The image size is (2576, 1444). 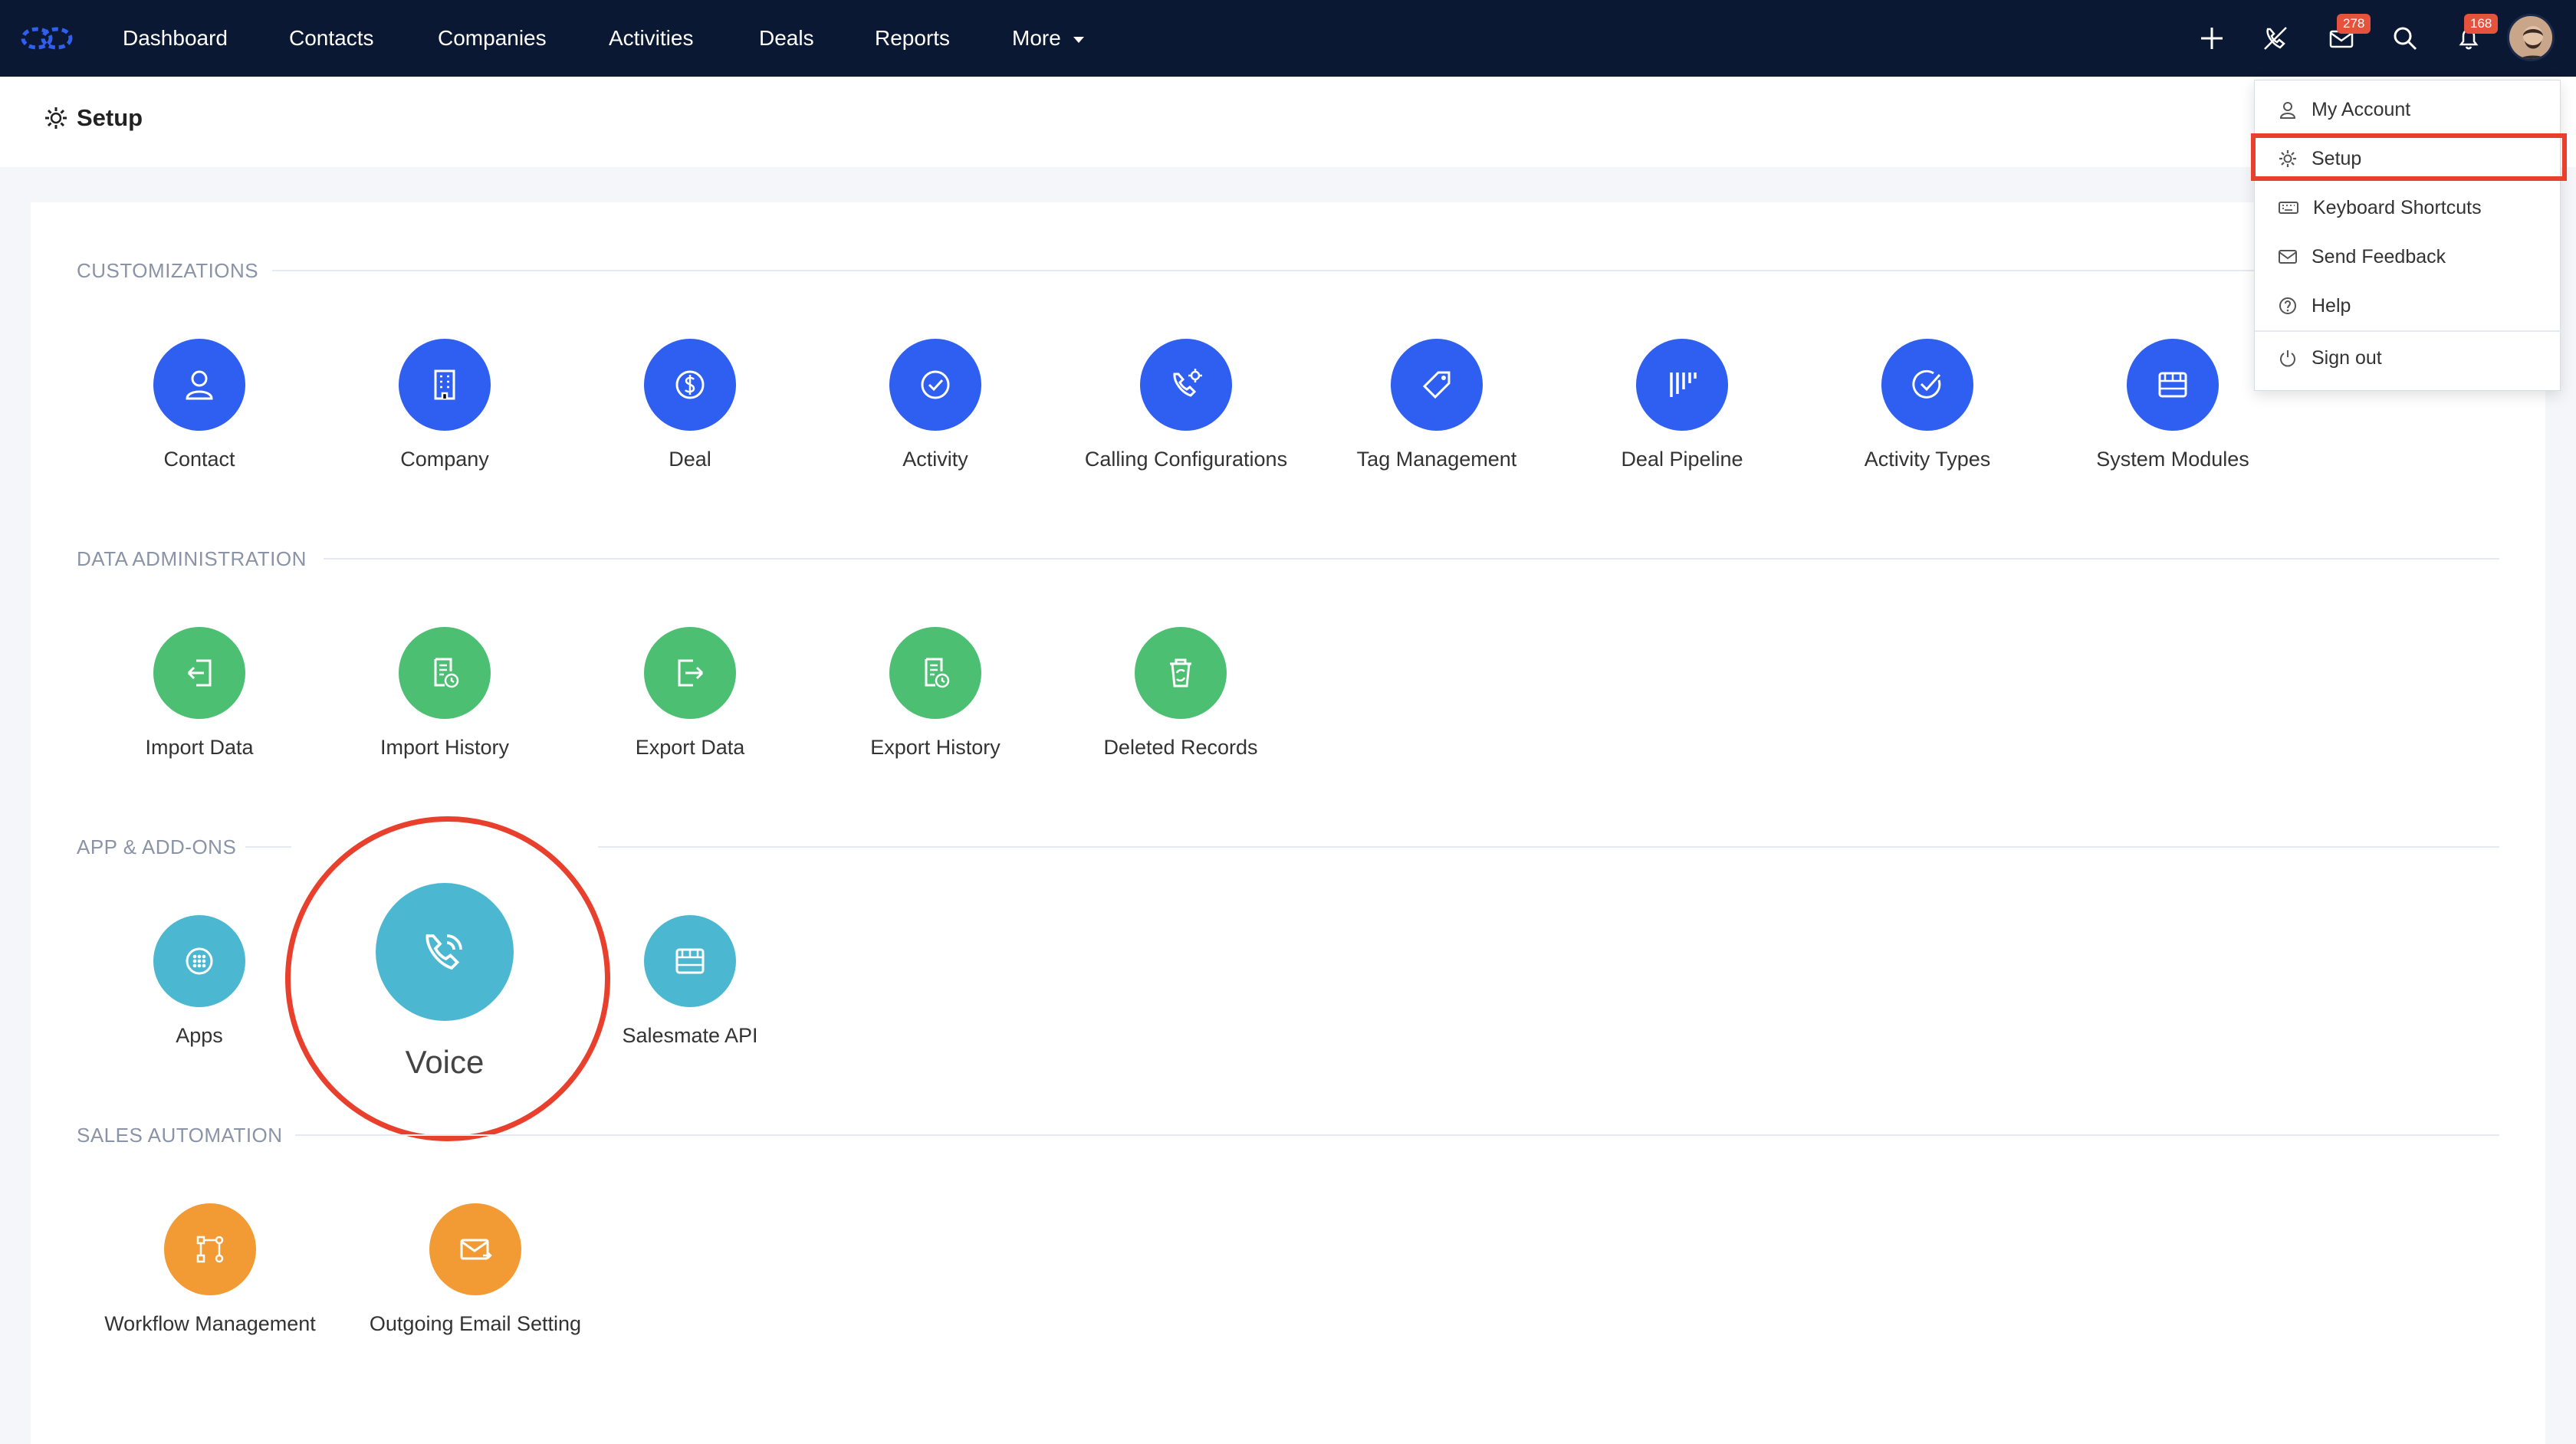 I want to click on tile-label: Activity Types, so click(x=1927, y=460).